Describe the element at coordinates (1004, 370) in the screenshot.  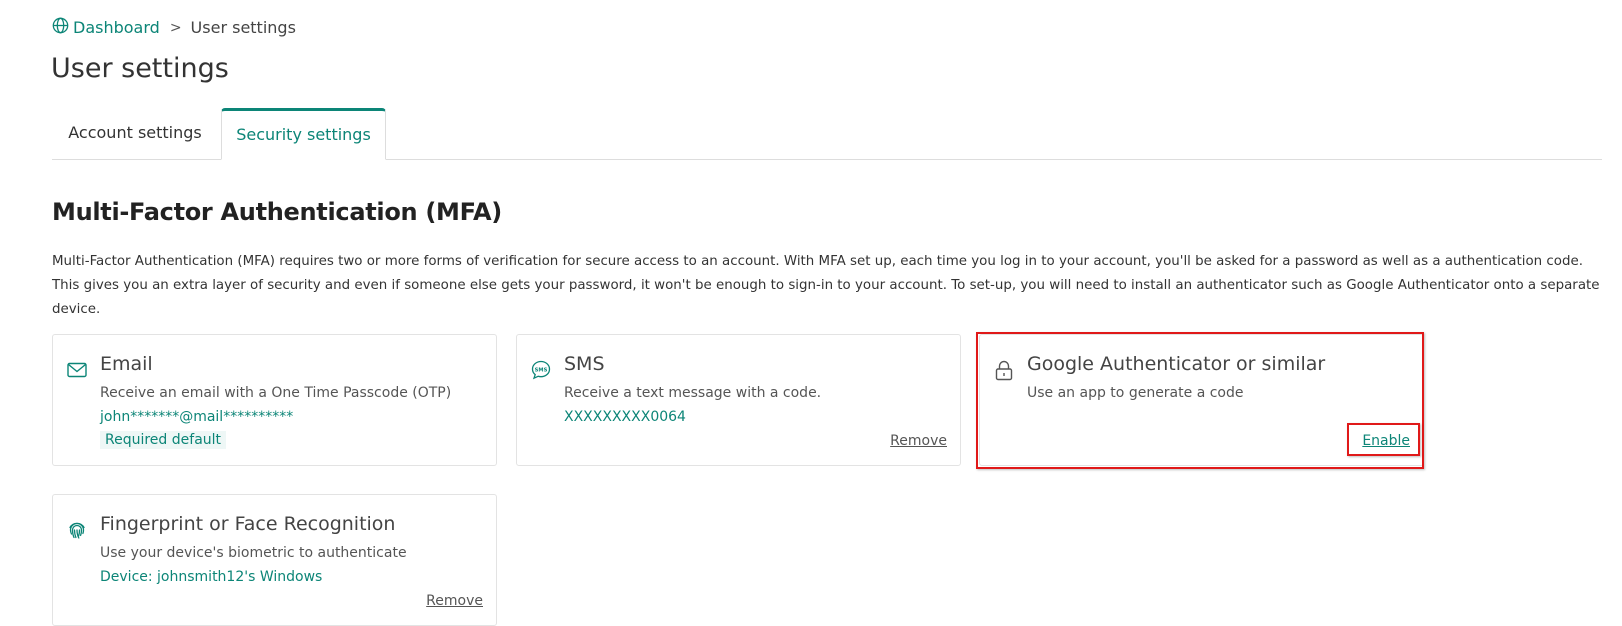
I see `lock-icon` at that location.